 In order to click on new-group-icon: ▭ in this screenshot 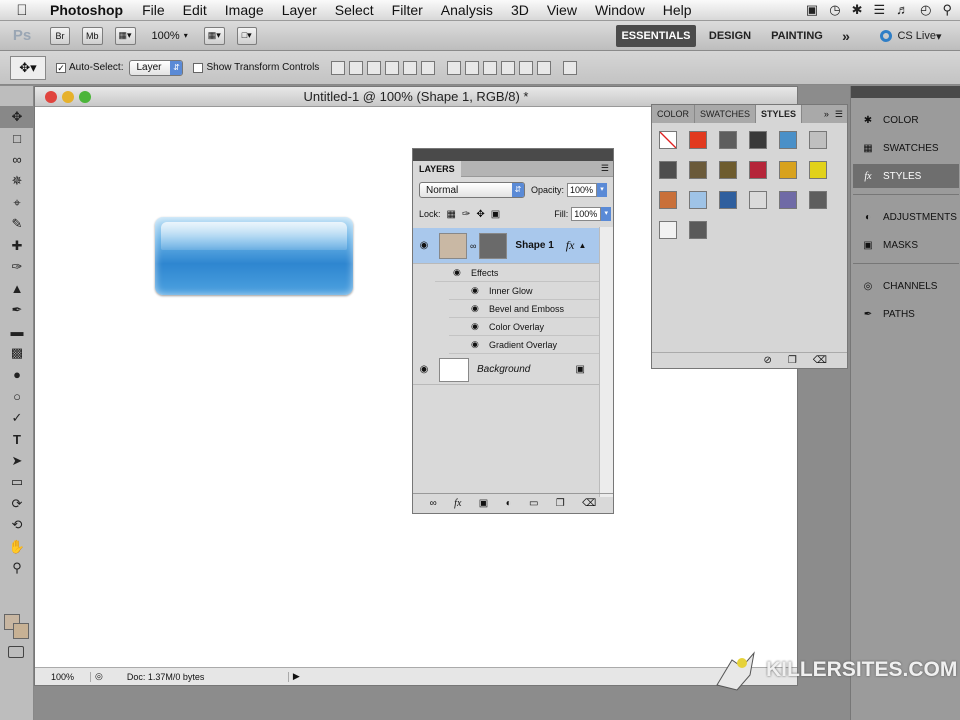, I will do `click(533, 503)`.